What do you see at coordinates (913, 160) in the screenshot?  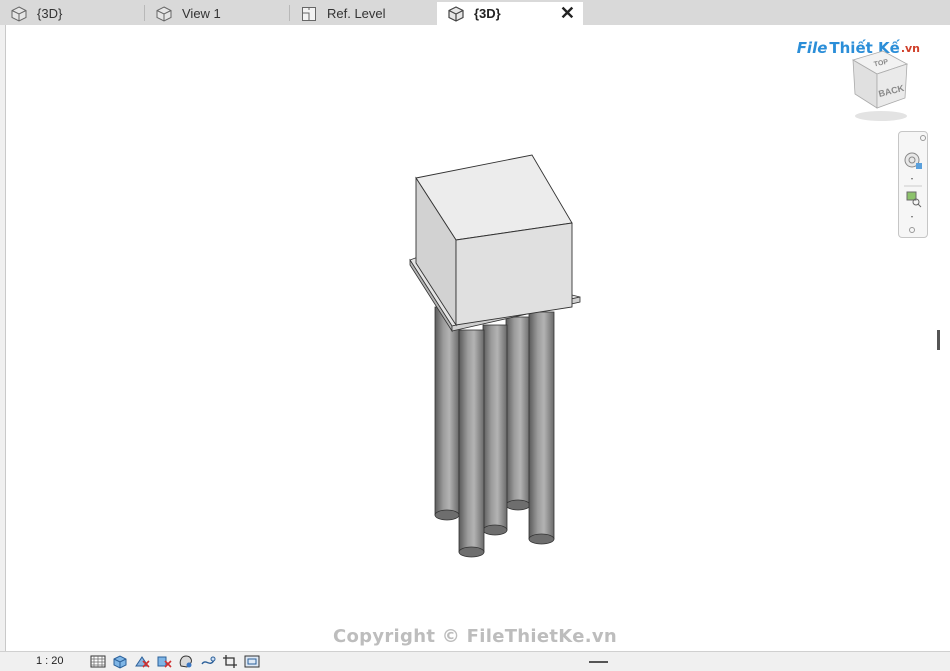 I see `steering-wheel-icon` at bounding box center [913, 160].